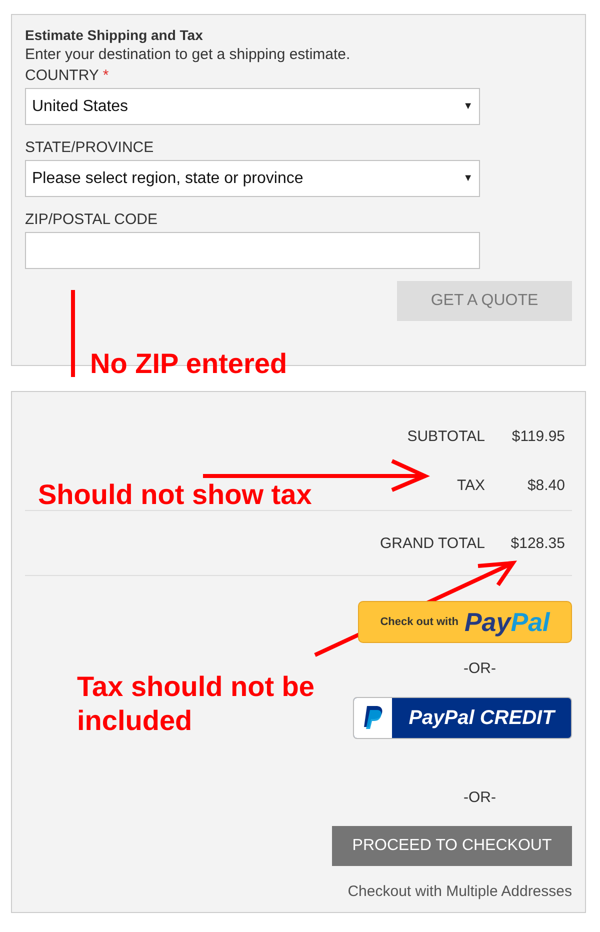 The width and height of the screenshot is (600, 932). Describe the element at coordinates (452, 846) in the screenshot. I see `checkout-button: PROCEED TO CHECKOUT` at that location.